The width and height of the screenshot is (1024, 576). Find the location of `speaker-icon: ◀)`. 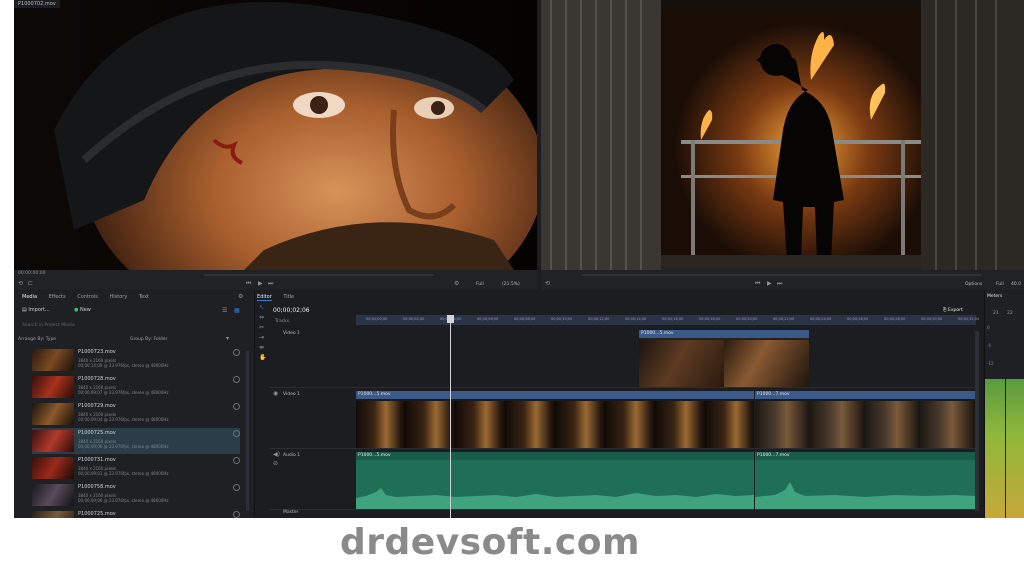

speaker-icon: ◀) is located at coordinates (276, 455).